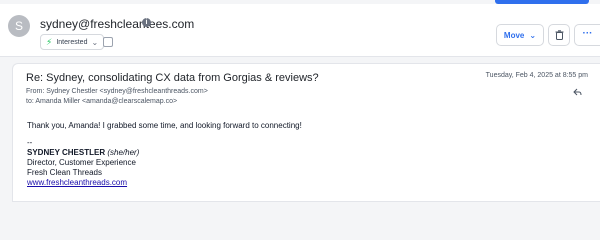 This screenshot has height=240, width=600. I want to click on trash-icon, so click(559, 35).